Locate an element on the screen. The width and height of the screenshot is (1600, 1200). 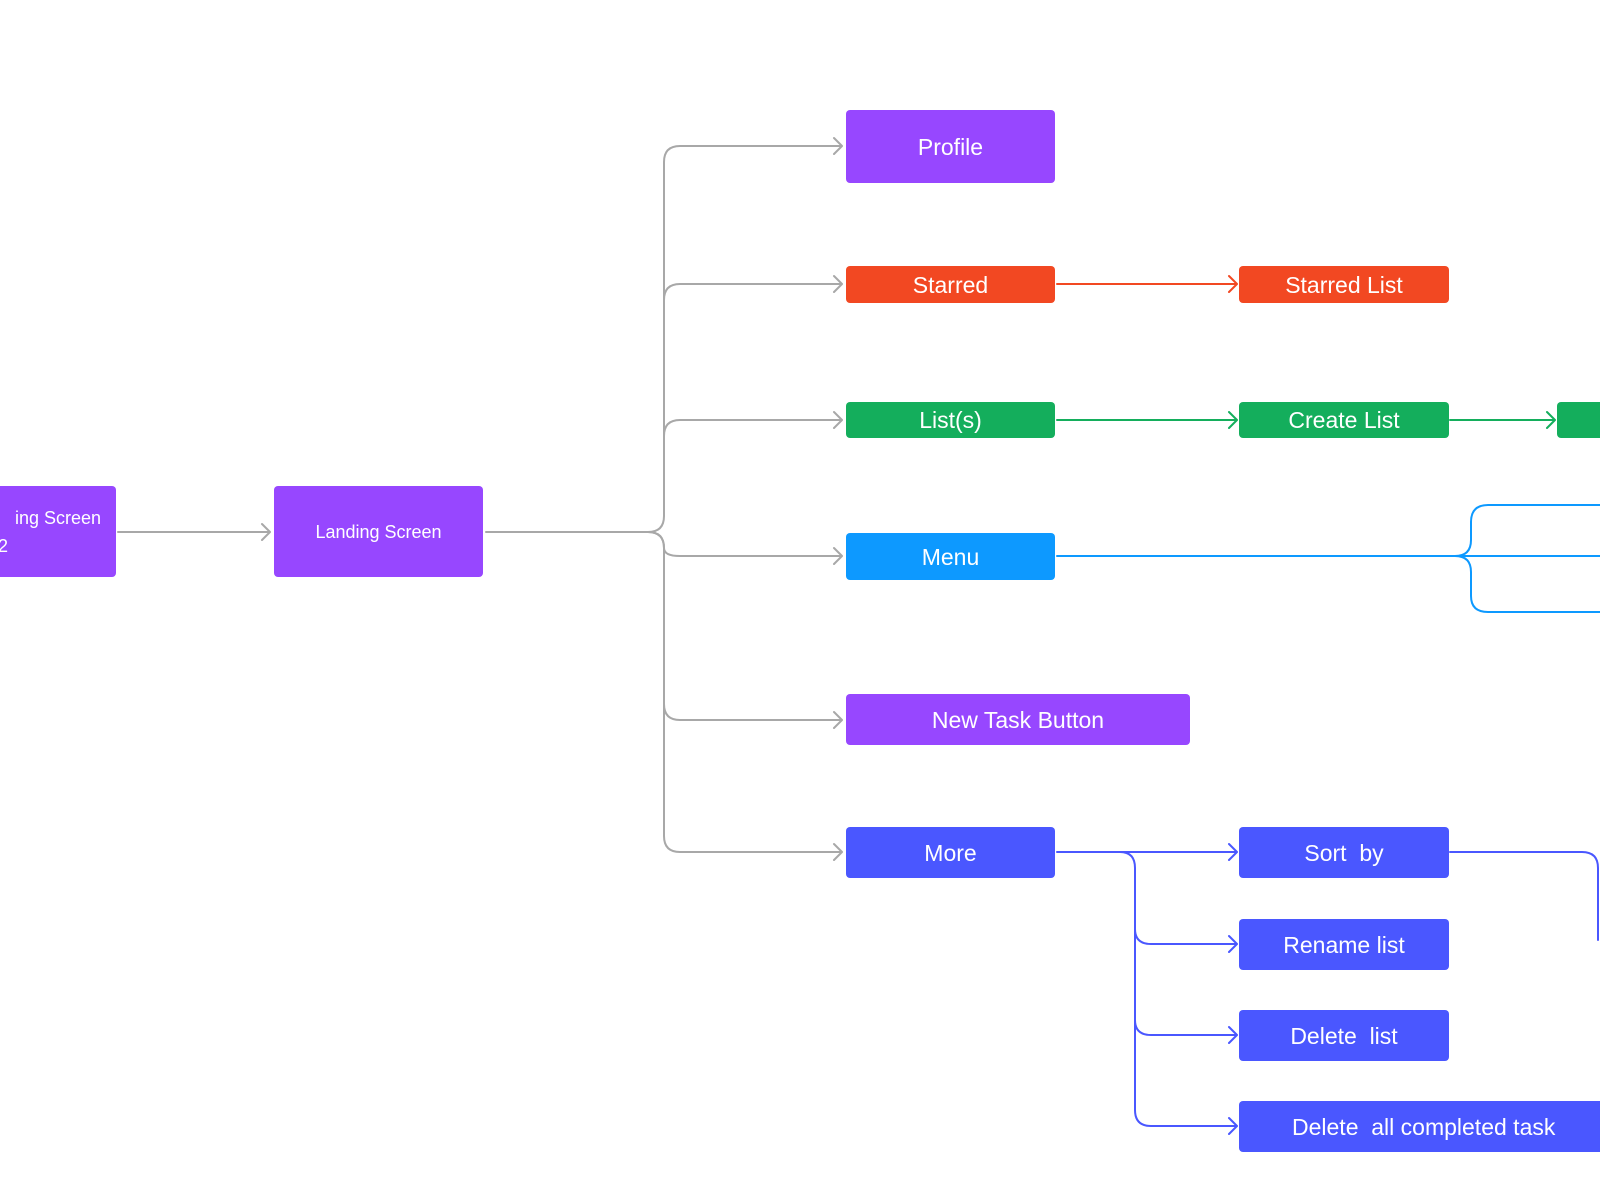
edge-create-list-to-next is located at coordinates (1502, 420).